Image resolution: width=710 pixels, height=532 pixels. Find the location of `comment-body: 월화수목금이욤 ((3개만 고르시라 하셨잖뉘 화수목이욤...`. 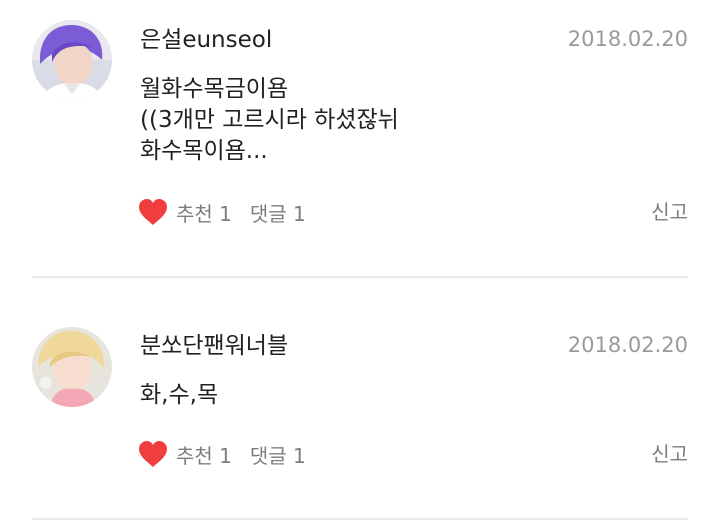

comment-body: 월화수목금이욤 ((3개만 고르시라 하셨잖뉘 화수목이욤... is located at coordinates (269, 120).